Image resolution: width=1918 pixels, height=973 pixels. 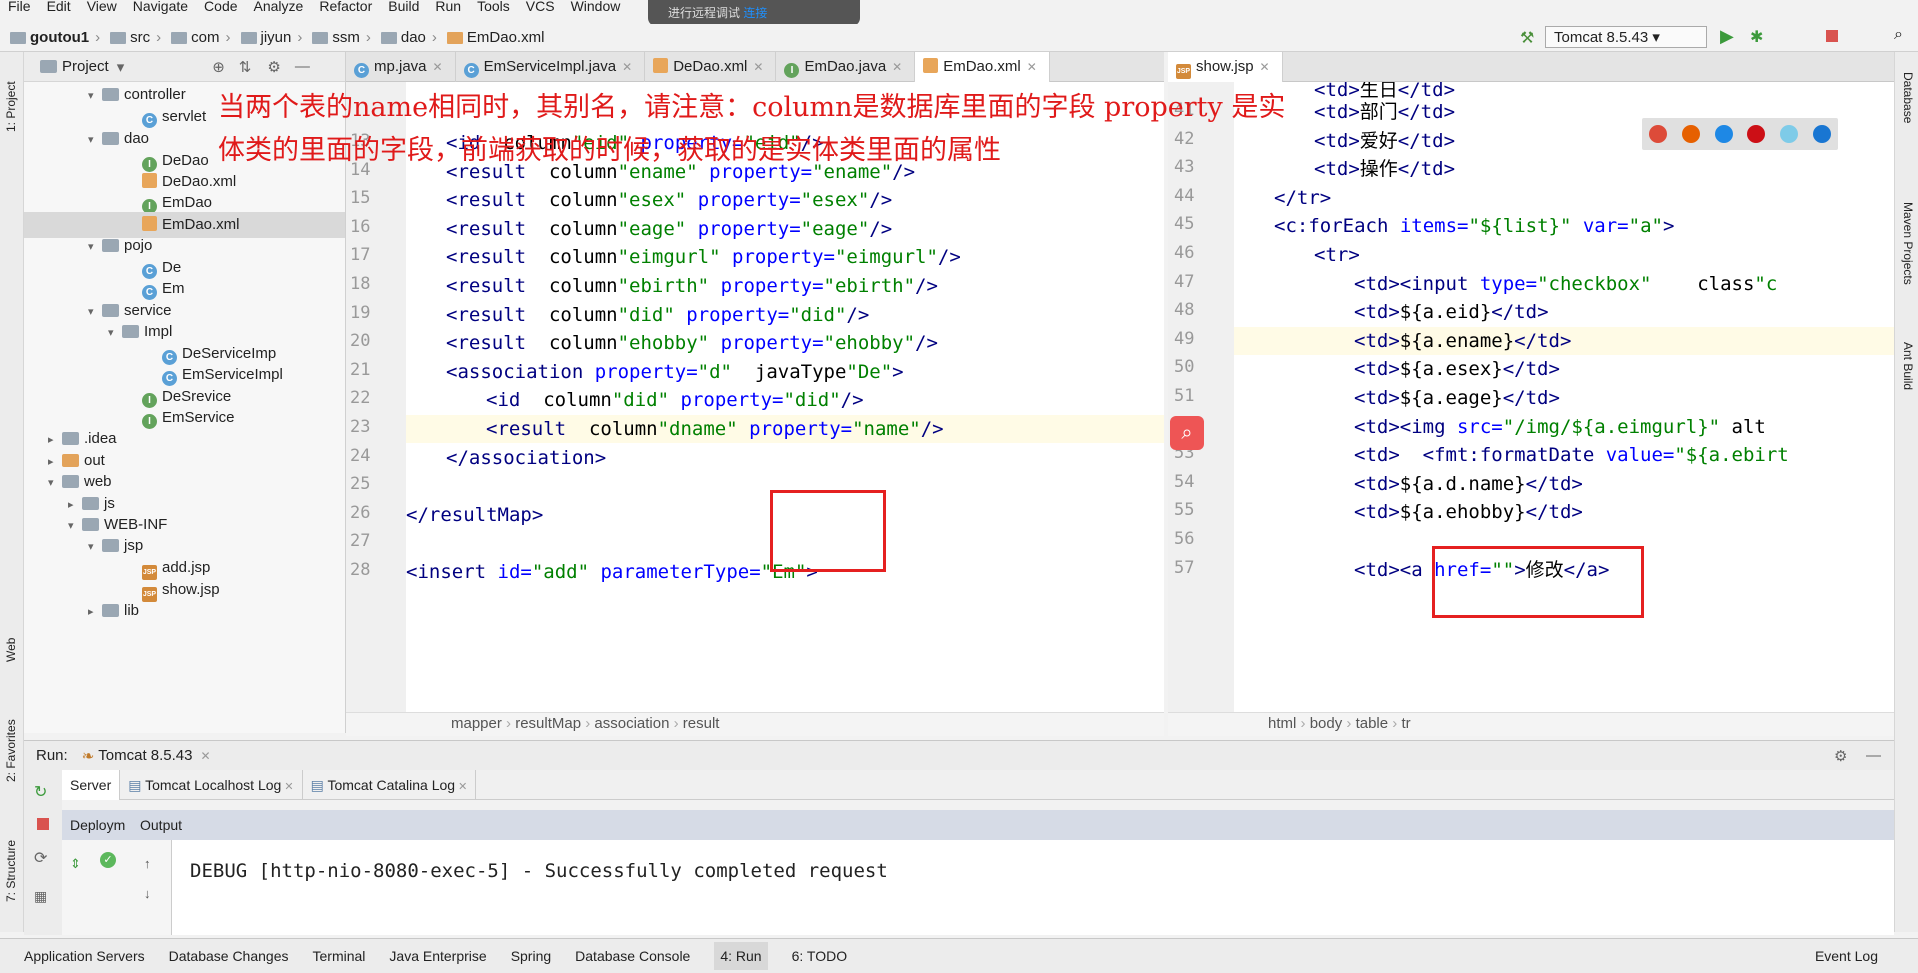 What do you see at coordinates (1788, 134) in the screenshot?
I see `ie-icon` at bounding box center [1788, 134].